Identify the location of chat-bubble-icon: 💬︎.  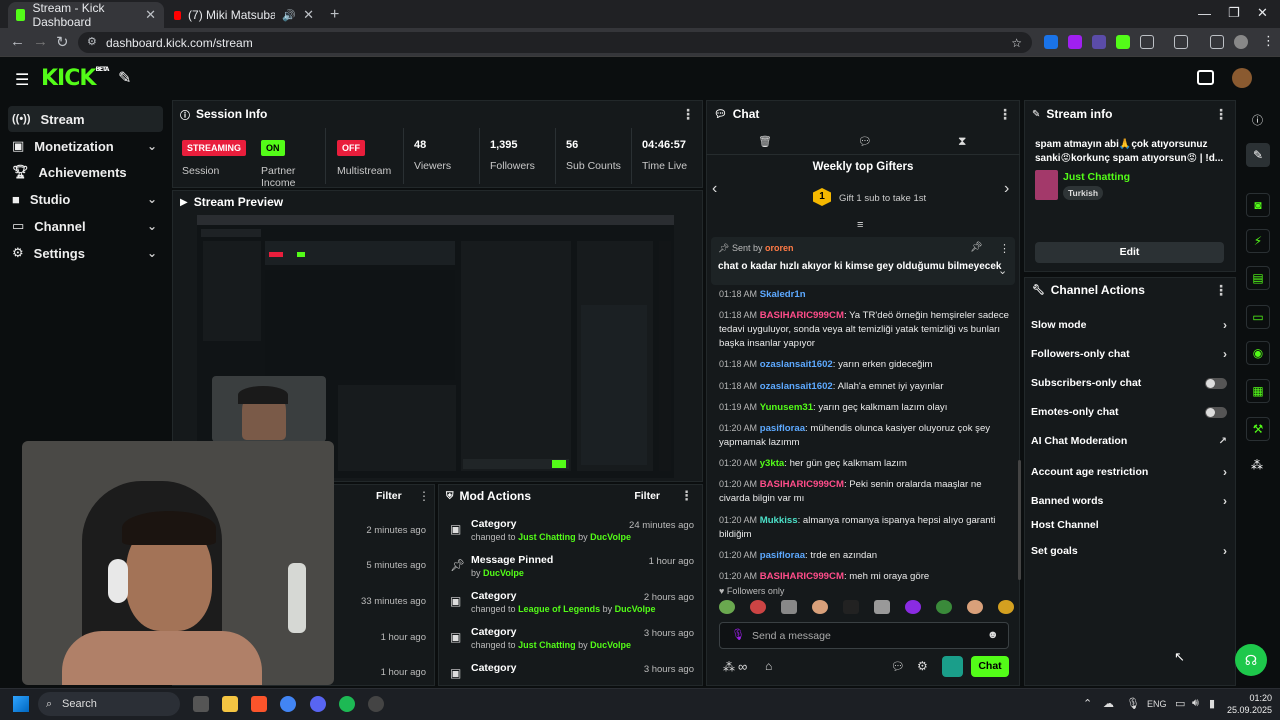
(898, 666).